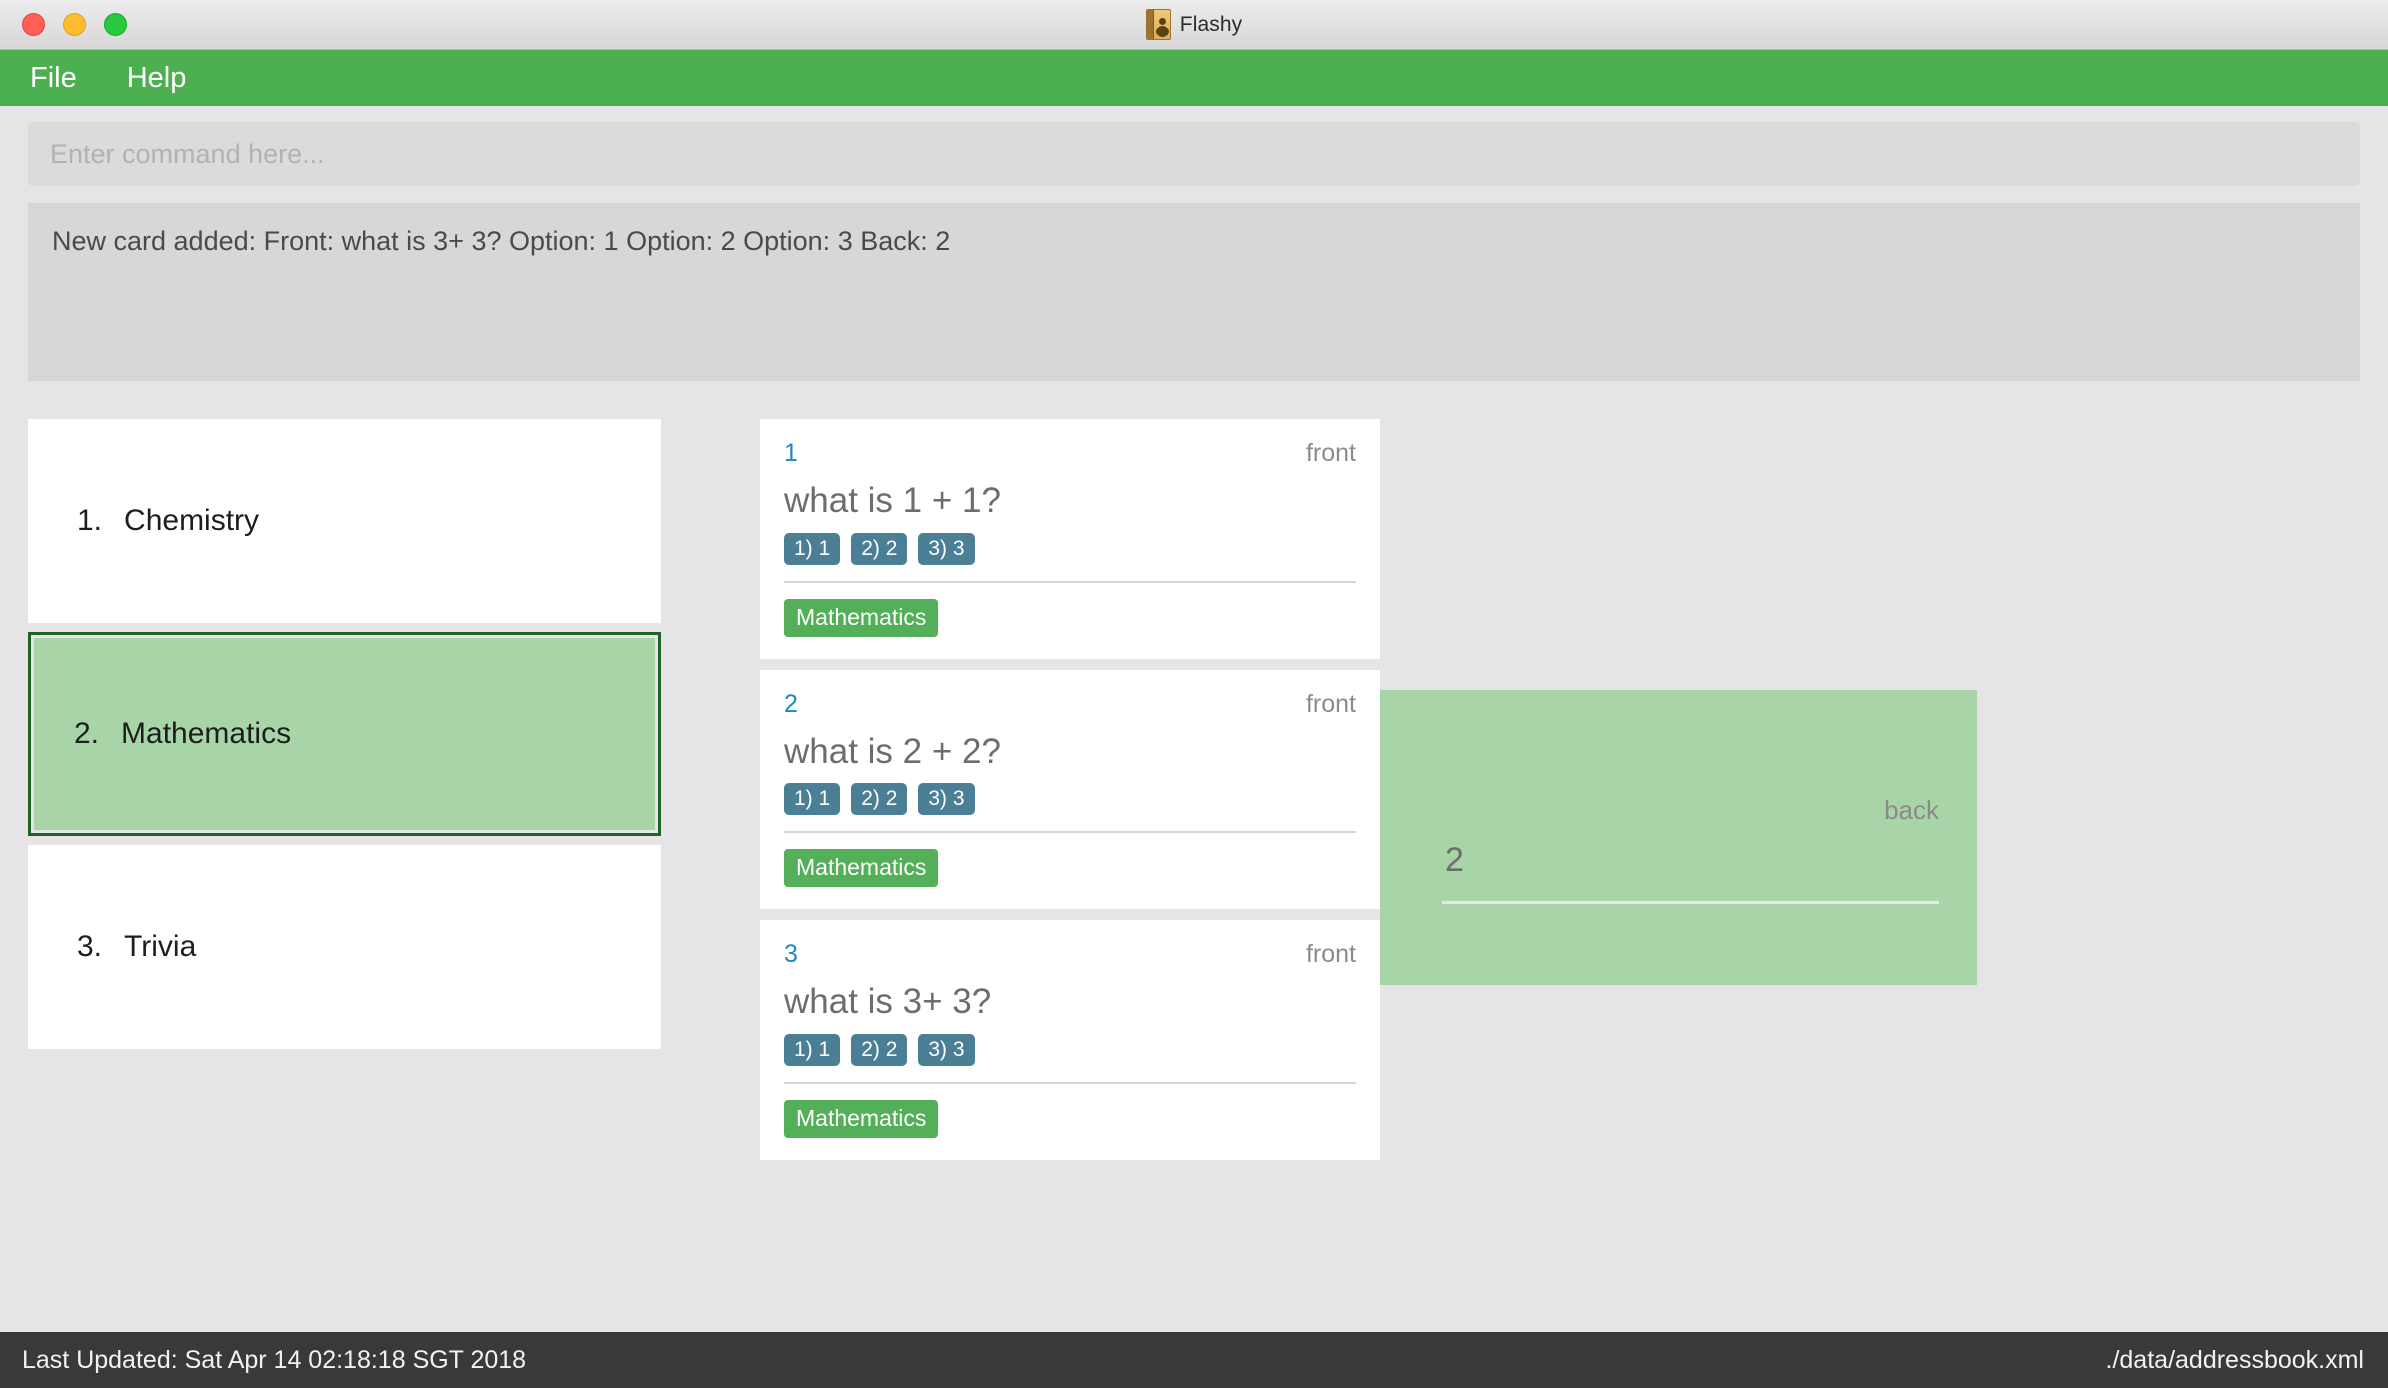 The image size is (2388, 1388). Describe the element at coordinates (74, 24) in the screenshot. I see `minimize-window-button` at that location.